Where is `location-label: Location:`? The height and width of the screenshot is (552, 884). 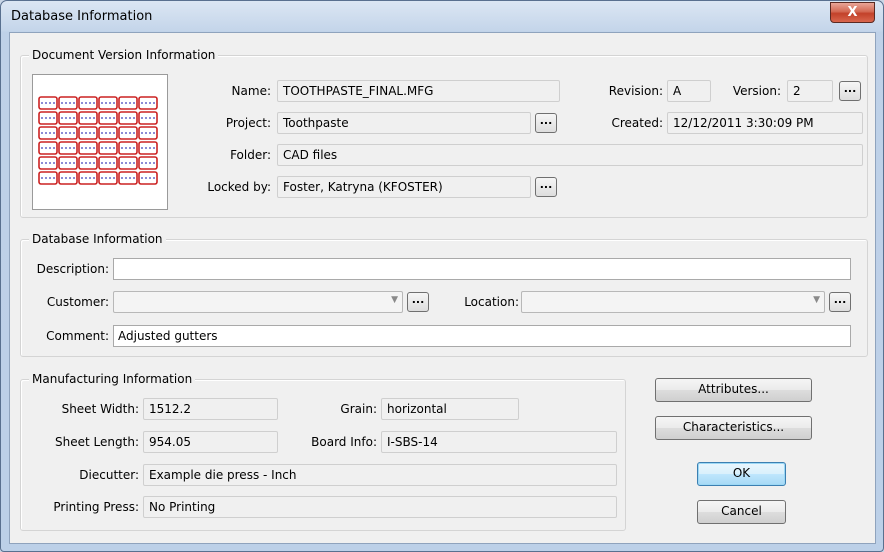
location-label: Location: is located at coordinates (491, 302).